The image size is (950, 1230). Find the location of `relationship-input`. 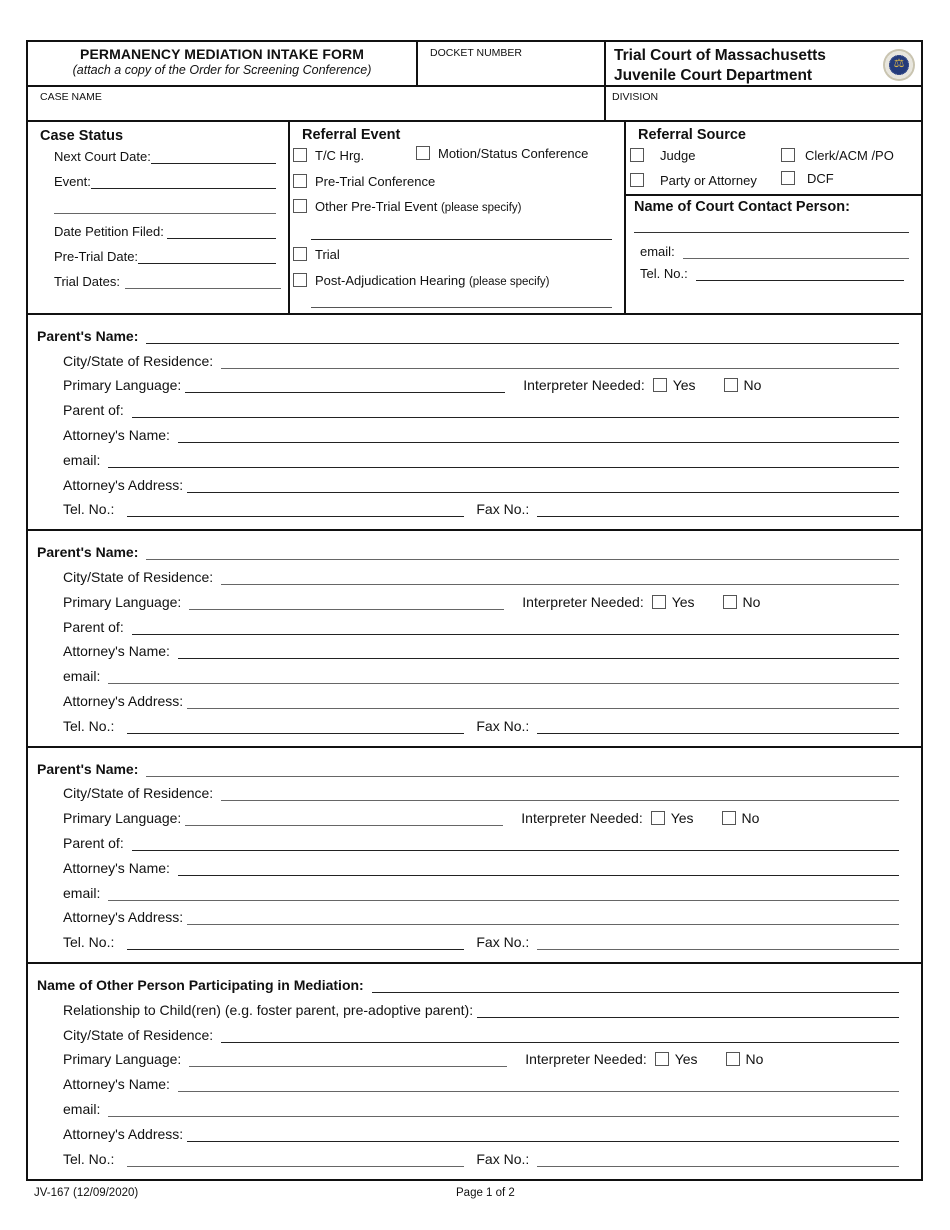

relationship-input is located at coordinates (688, 1011).